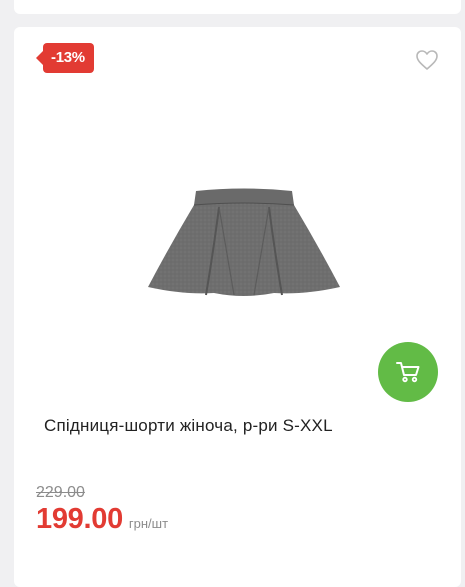 Image resolution: width=465 pixels, height=587 pixels. Describe the element at coordinates (60, 492) in the screenshot. I see `old-price: 229.00` at that location.